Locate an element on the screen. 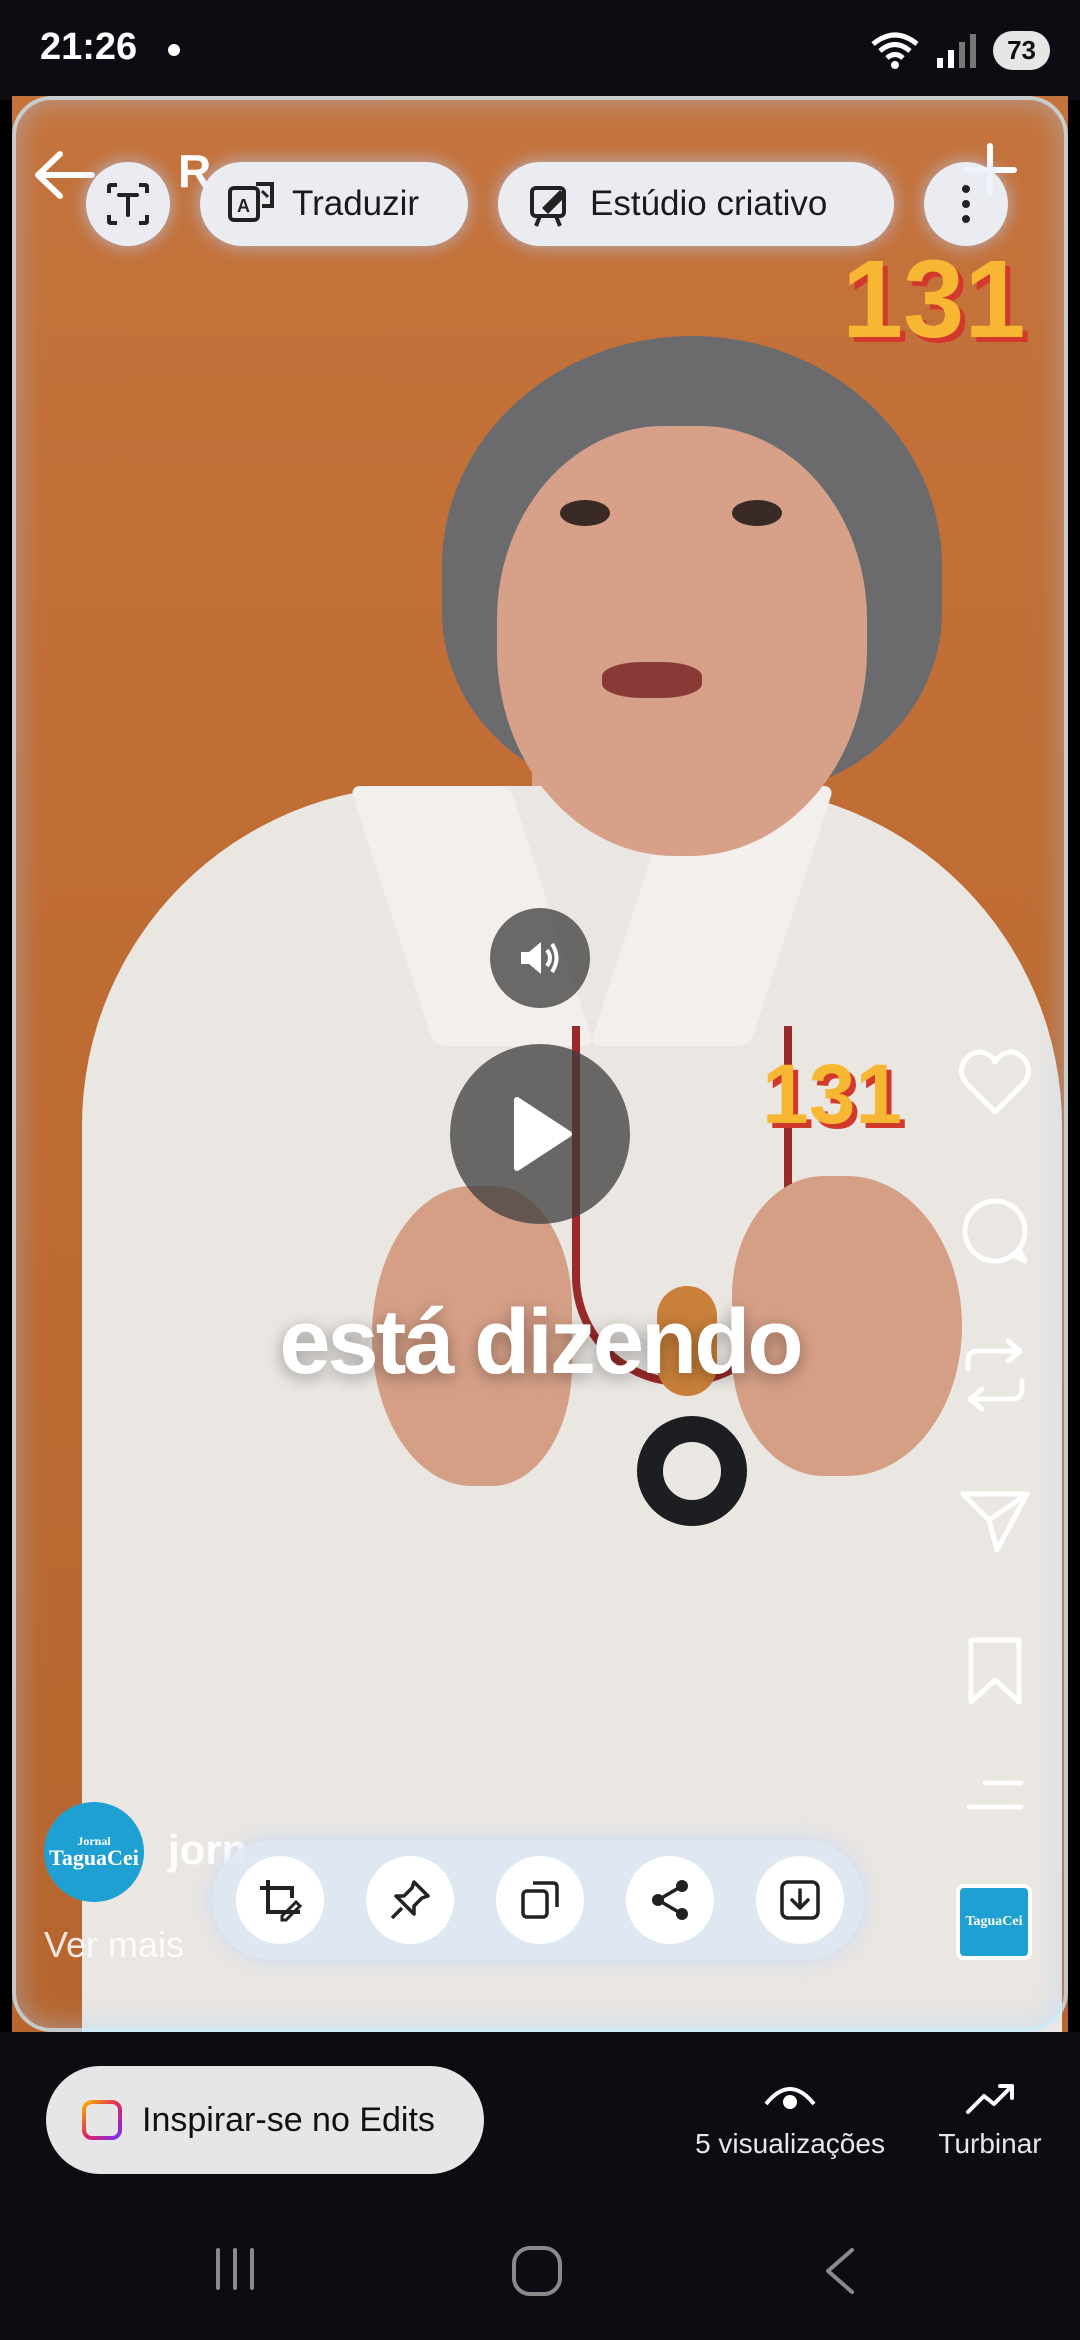 This screenshot has width=1080, height=2340. edits-logo-icon is located at coordinates (102, 2120).